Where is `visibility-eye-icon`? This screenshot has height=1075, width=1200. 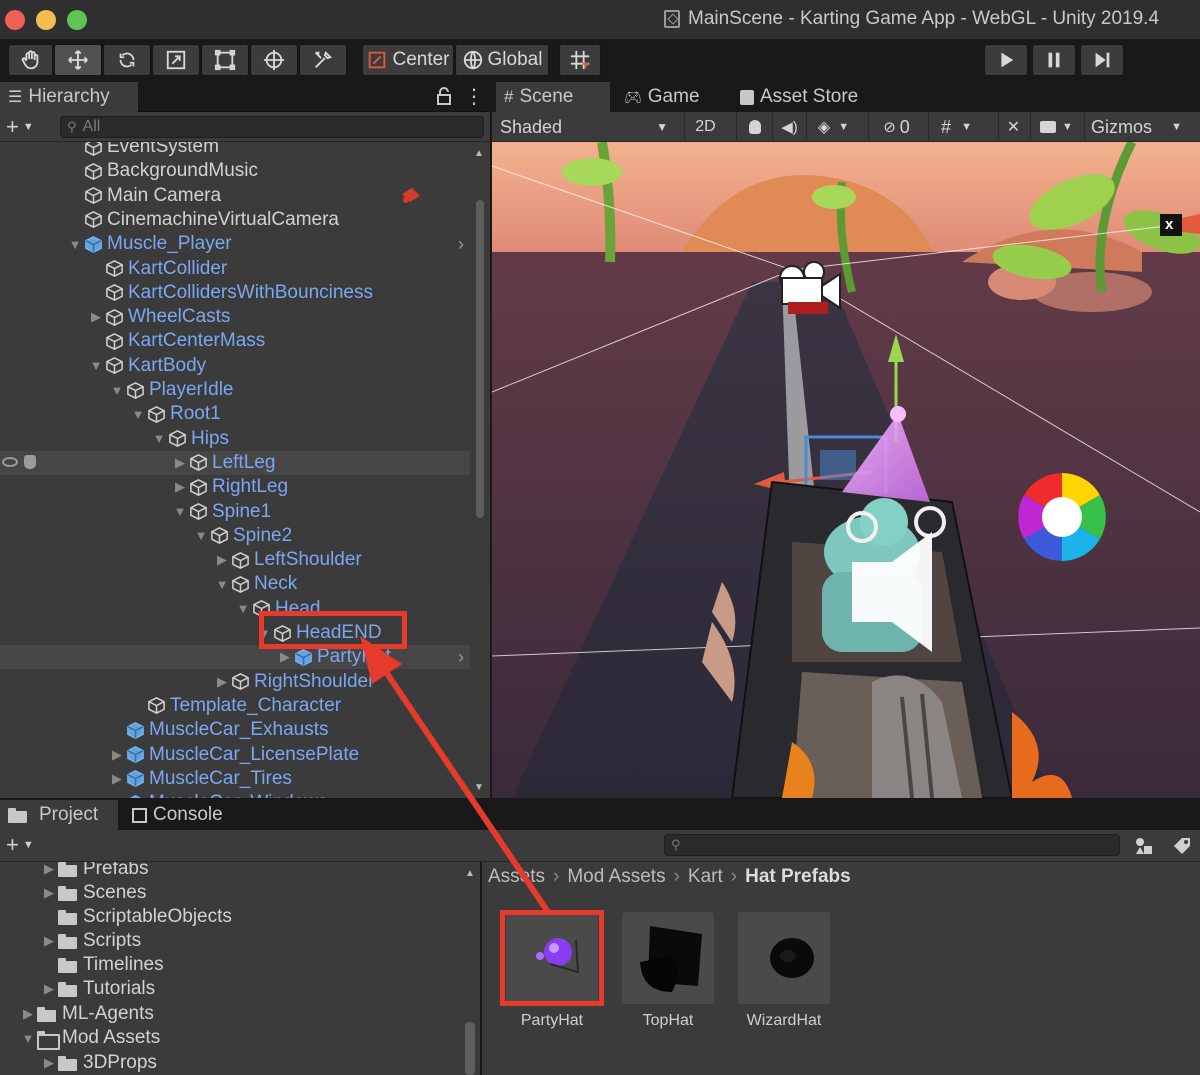 visibility-eye-icon is located at coordinates (10, 461).